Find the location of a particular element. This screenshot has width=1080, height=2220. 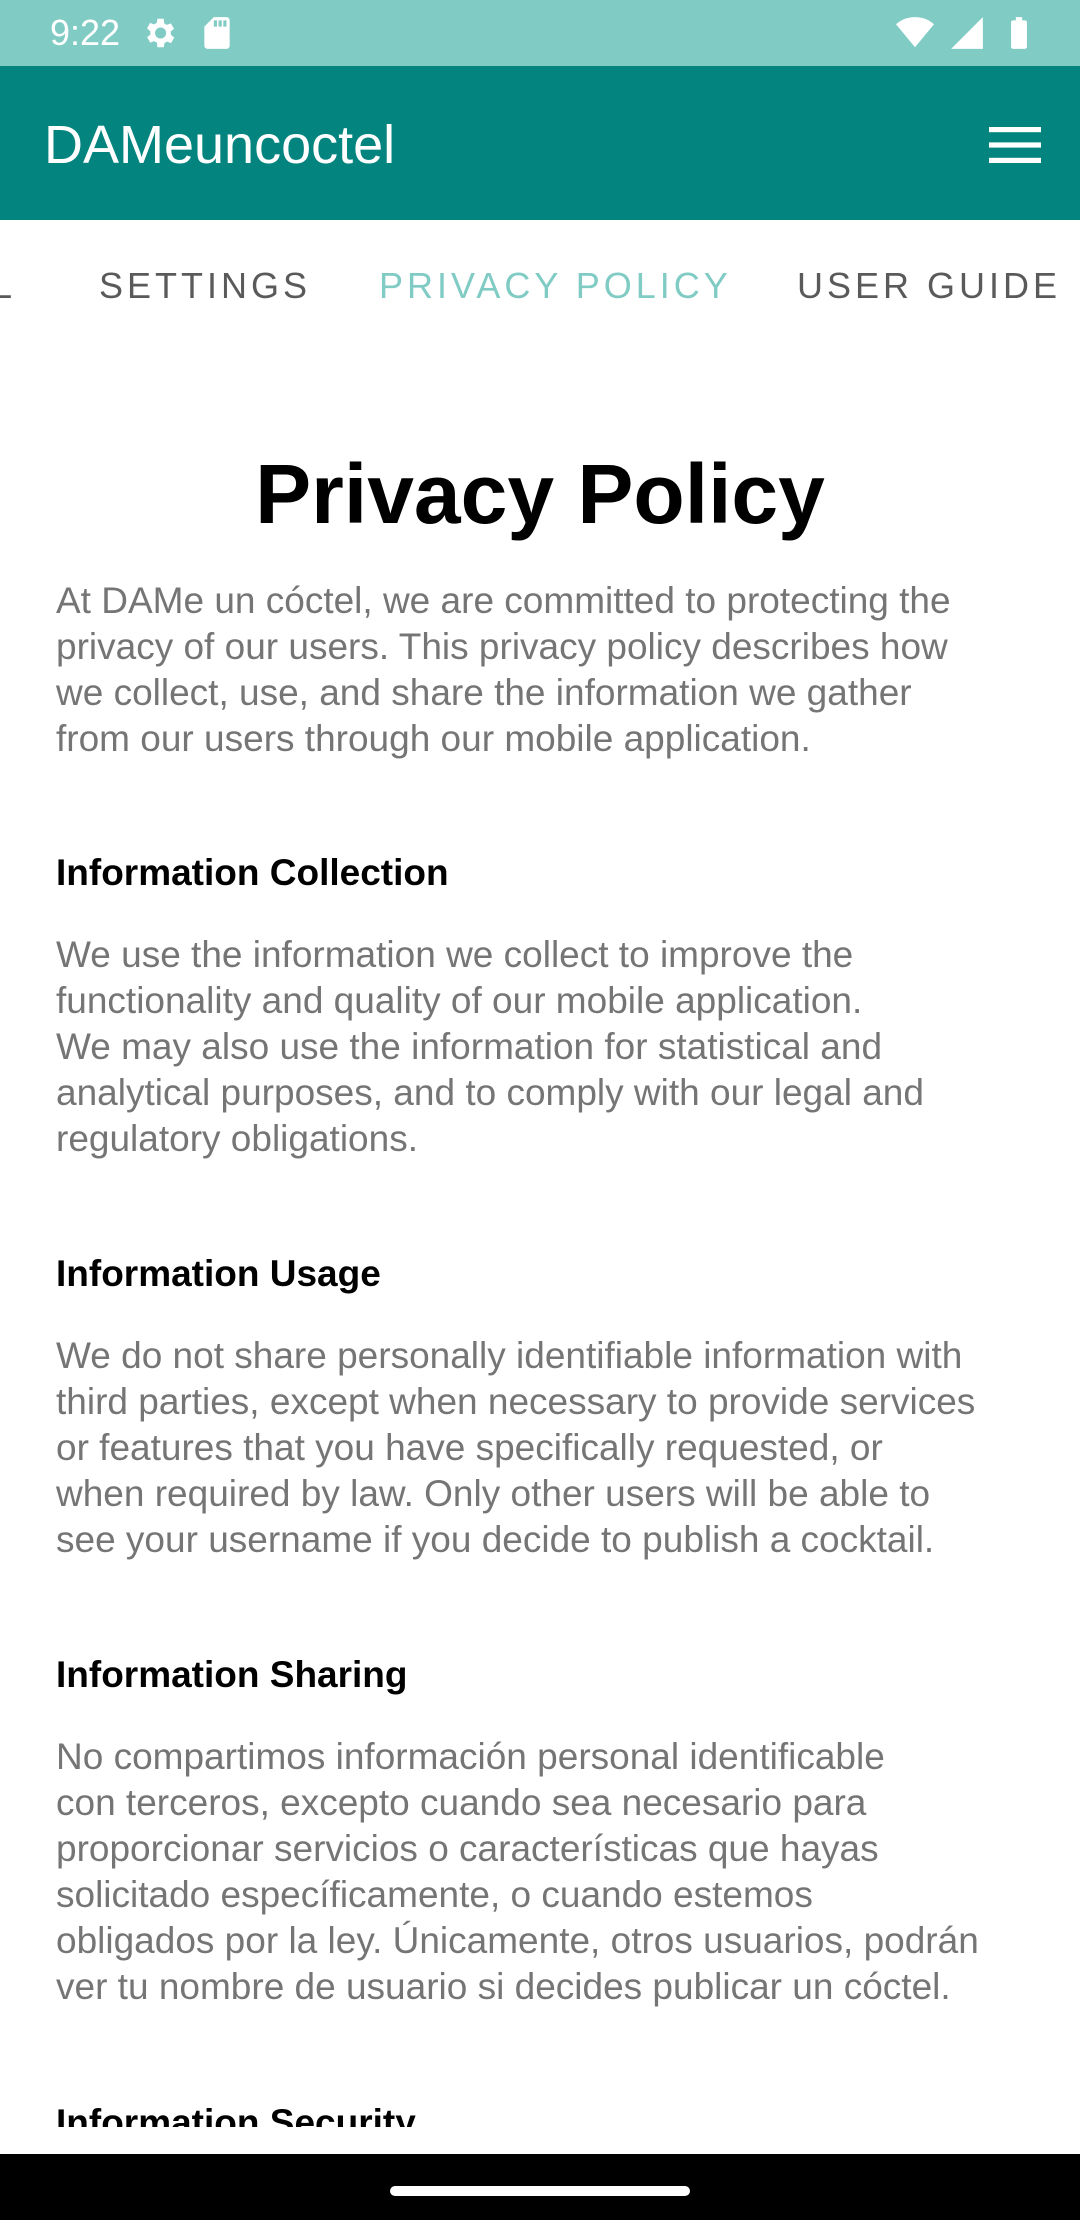

battery-icon is located at coordinates (1019, 33).